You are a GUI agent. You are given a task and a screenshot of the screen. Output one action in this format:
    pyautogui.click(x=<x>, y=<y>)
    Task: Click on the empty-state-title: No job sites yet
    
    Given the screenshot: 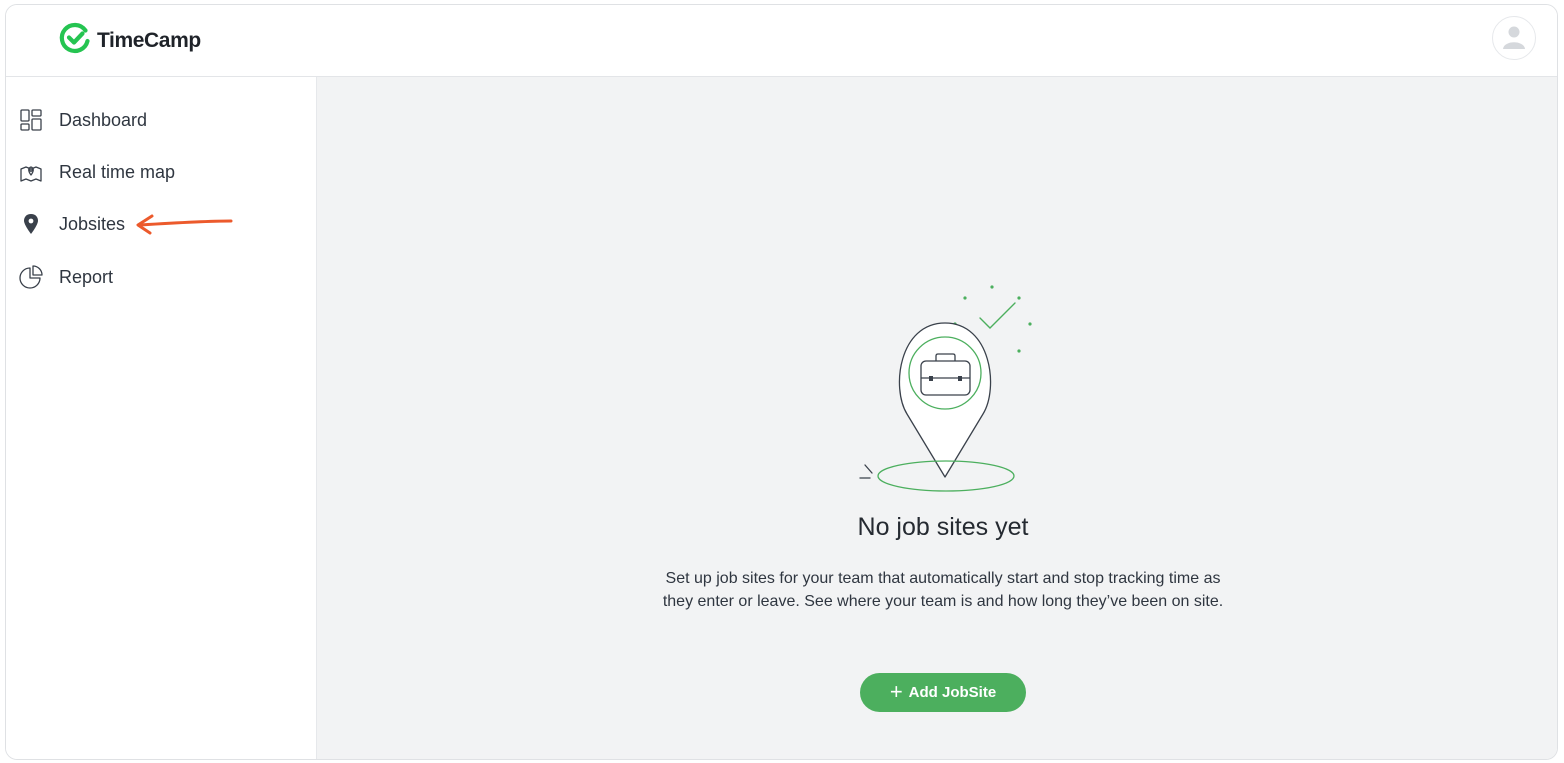 What is the action you would take?
    pyautogui.click(x=943, y=527)
    